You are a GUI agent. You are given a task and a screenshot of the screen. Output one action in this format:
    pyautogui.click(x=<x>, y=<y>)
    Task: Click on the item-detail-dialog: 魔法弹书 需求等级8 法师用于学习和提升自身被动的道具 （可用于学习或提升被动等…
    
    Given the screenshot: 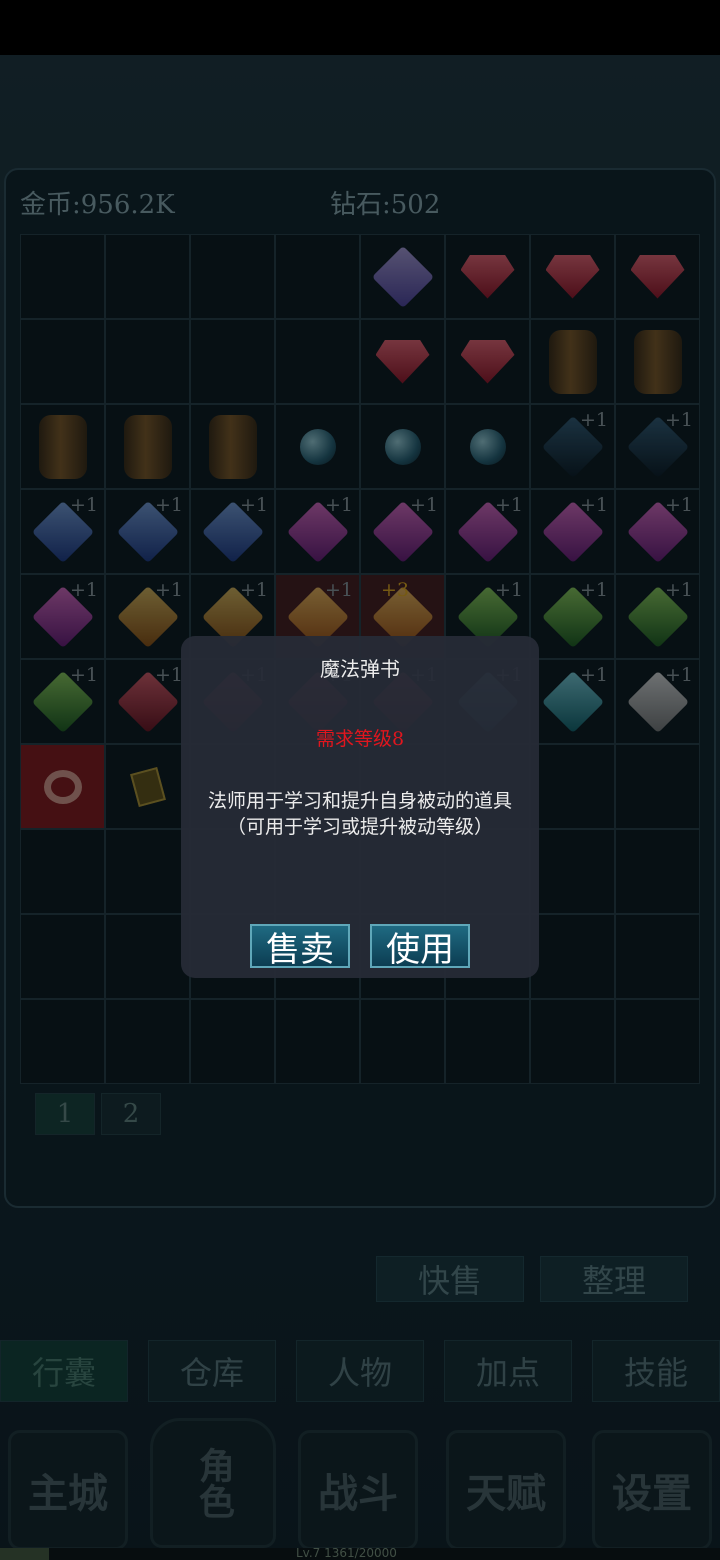 What is the action you would take?
    pyautogui.click(x=360, y=807)
    